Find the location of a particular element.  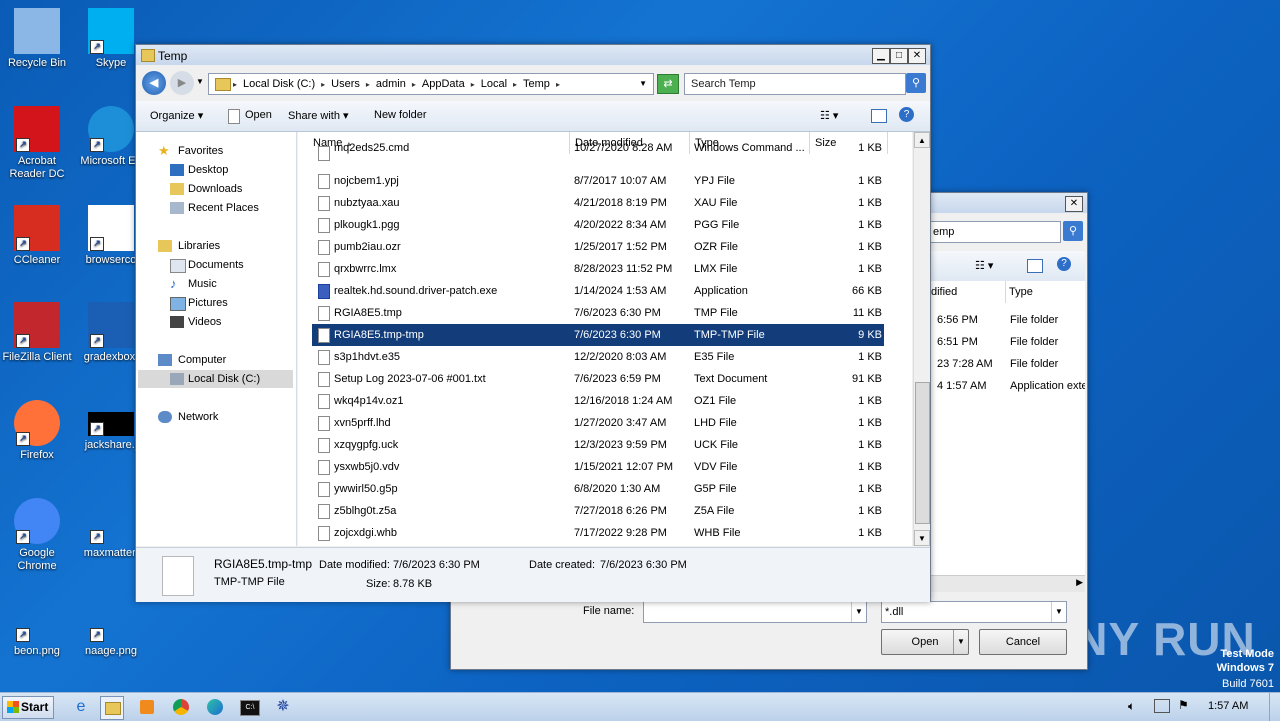

recent-pages-icon: ▼ is located at coordinates (200, 81).